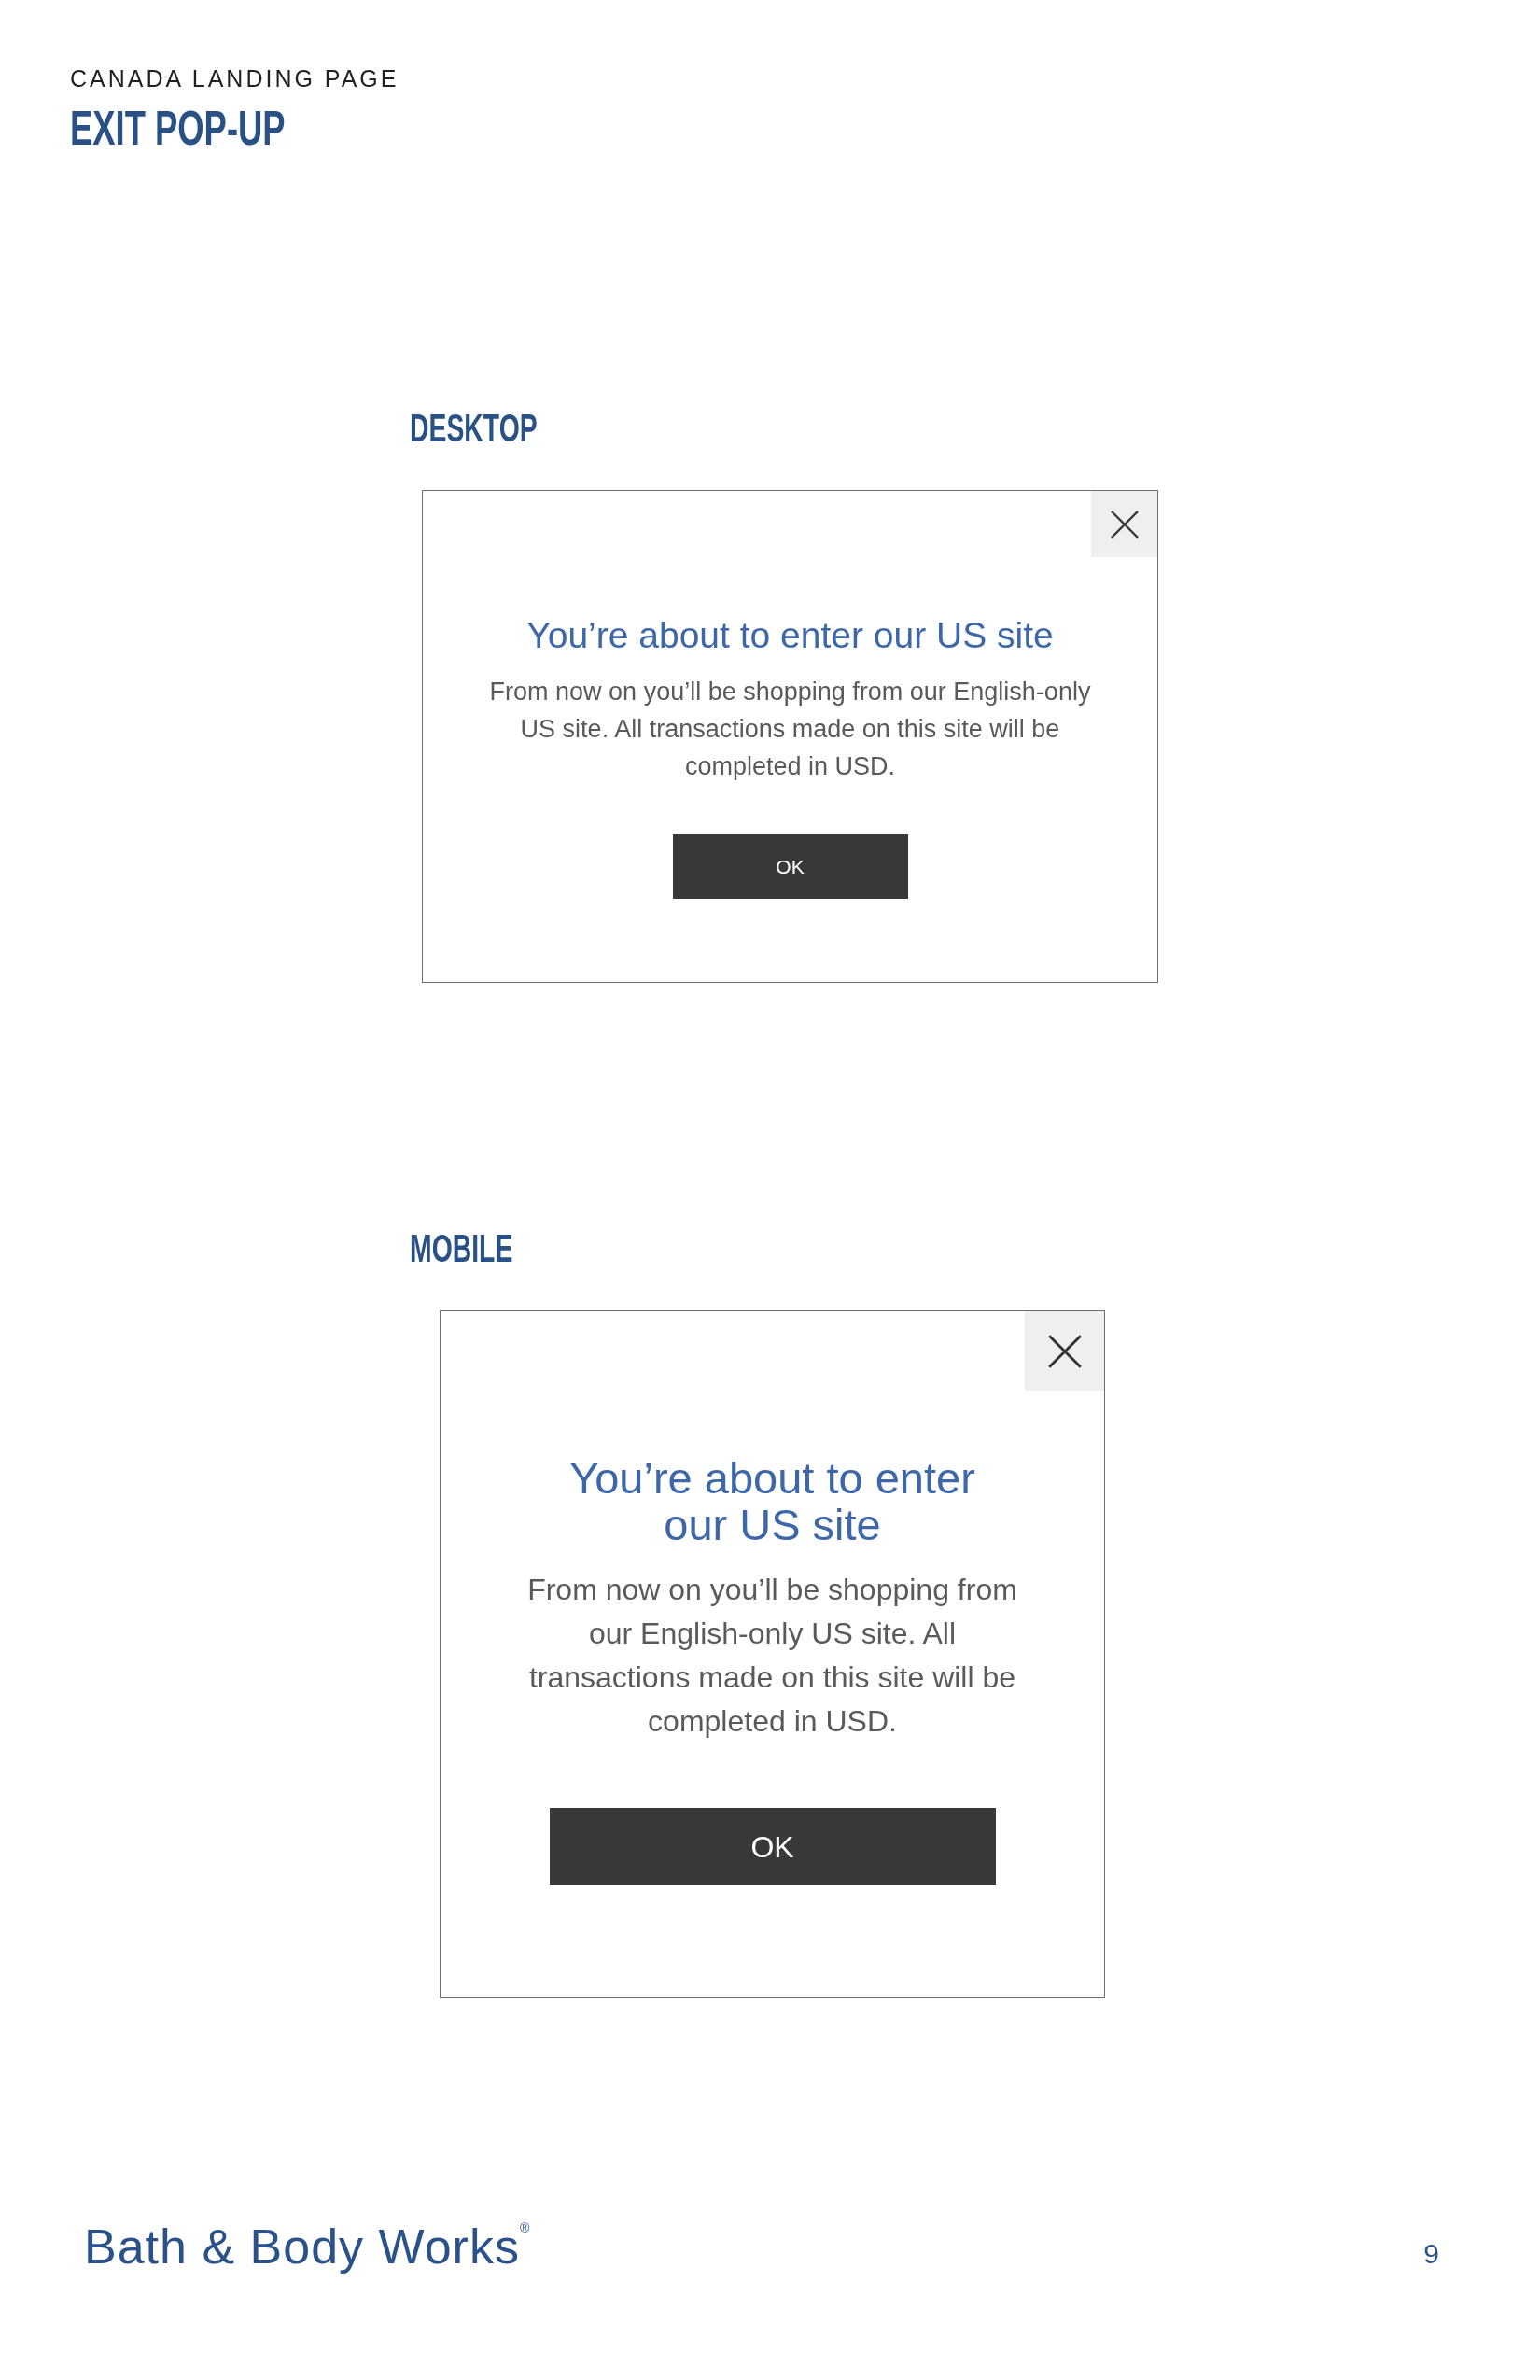 The width and height of the screenshot is (1540, 2380). What do you see at coordinates (461, 1248) in the screenshot?
I see `section-label: MOBILE` at bounding box center [461, 1248].